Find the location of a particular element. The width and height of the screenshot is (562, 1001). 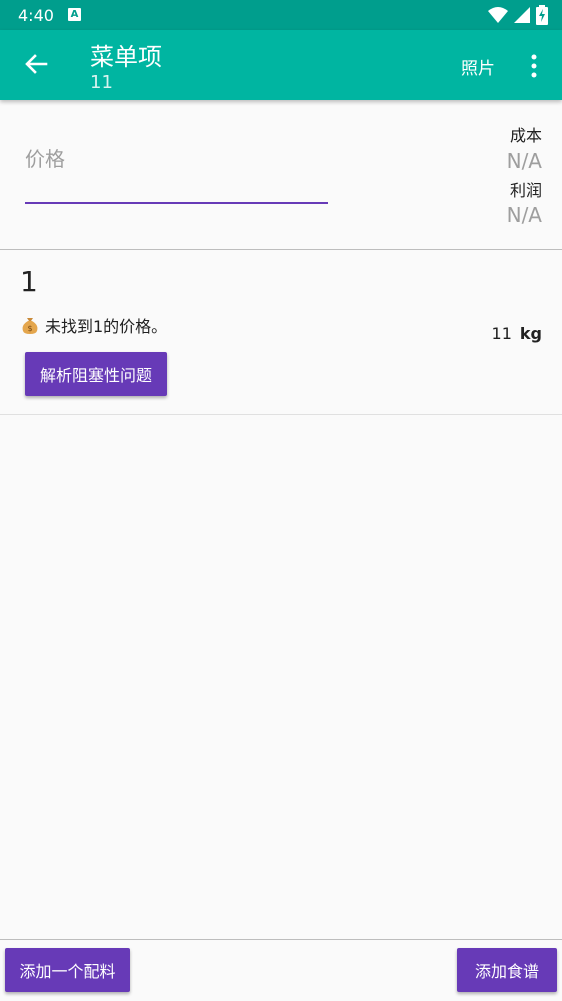

cost-label: 成本 is located at coordinates (525, 135).